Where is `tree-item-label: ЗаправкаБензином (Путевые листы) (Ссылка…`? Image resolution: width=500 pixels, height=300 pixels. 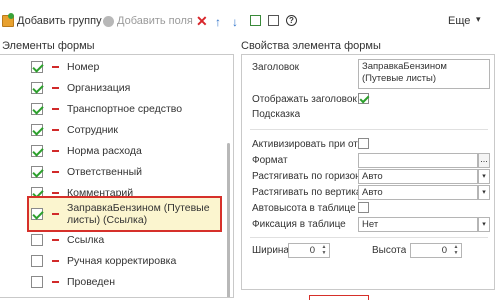
tree-item-label: ЗаправкаБензином (Путевые листы) (Ссылка… is located at coordinates (138, 214).